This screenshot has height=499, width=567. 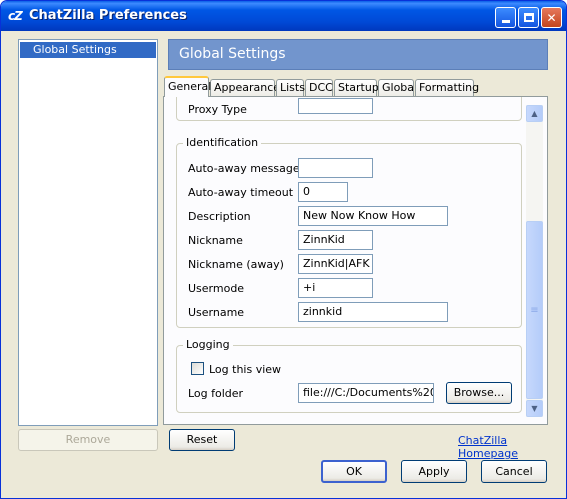 I want to click on scroll-up-button: ▲, so click(x=534, y=113).